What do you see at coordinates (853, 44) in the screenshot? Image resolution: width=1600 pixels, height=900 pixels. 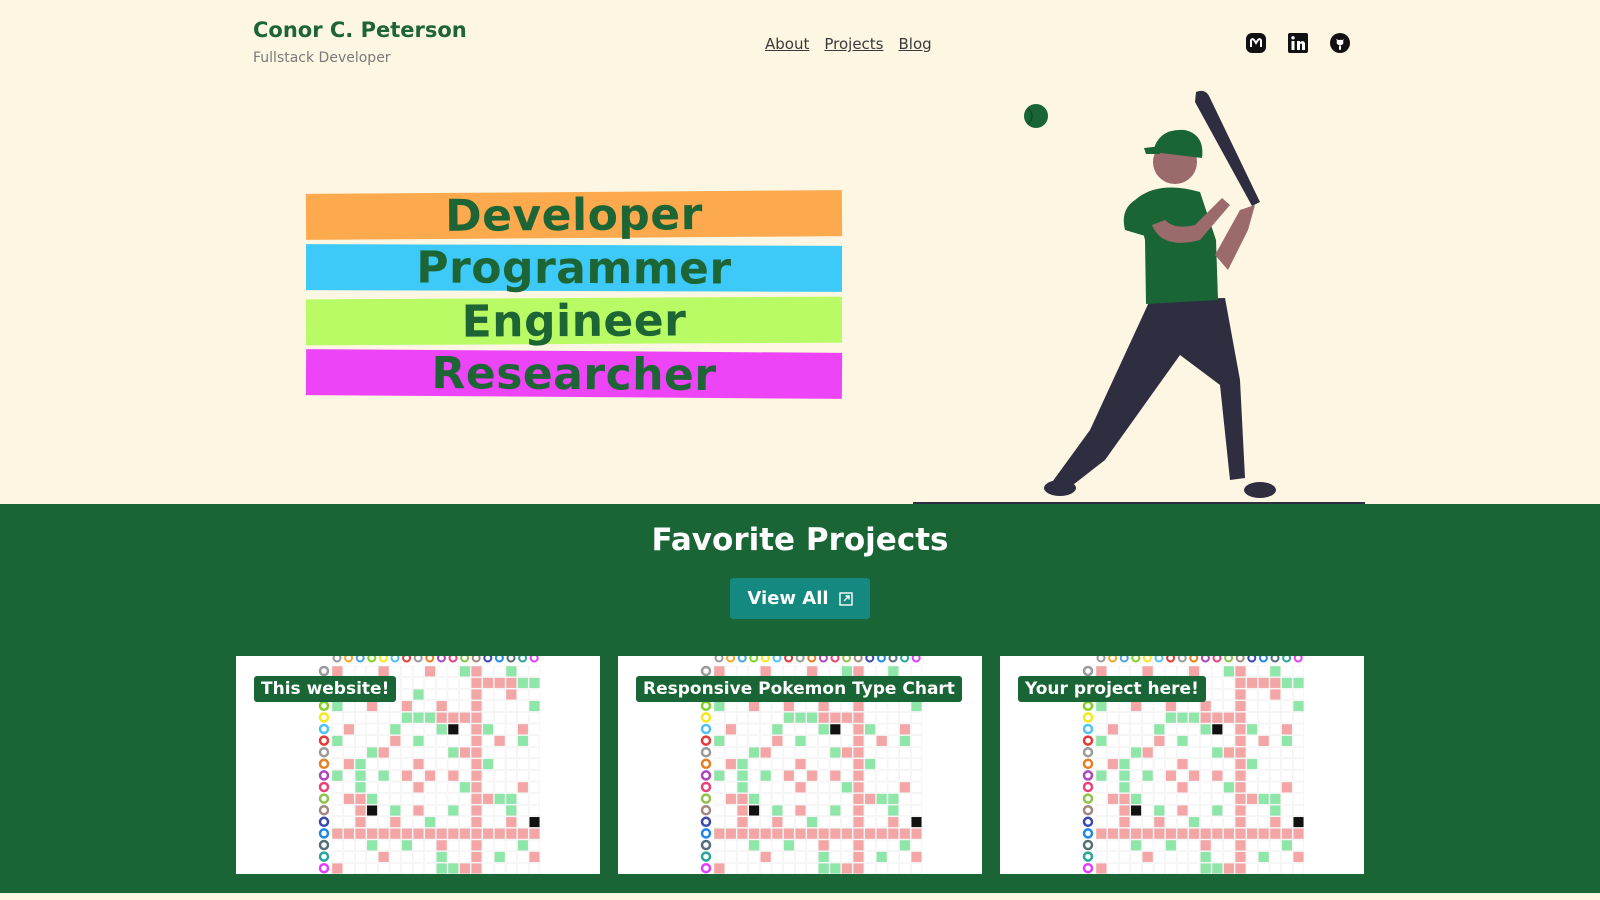 I see `nav-link-projects: Projects` at bounding box center [853, 44].